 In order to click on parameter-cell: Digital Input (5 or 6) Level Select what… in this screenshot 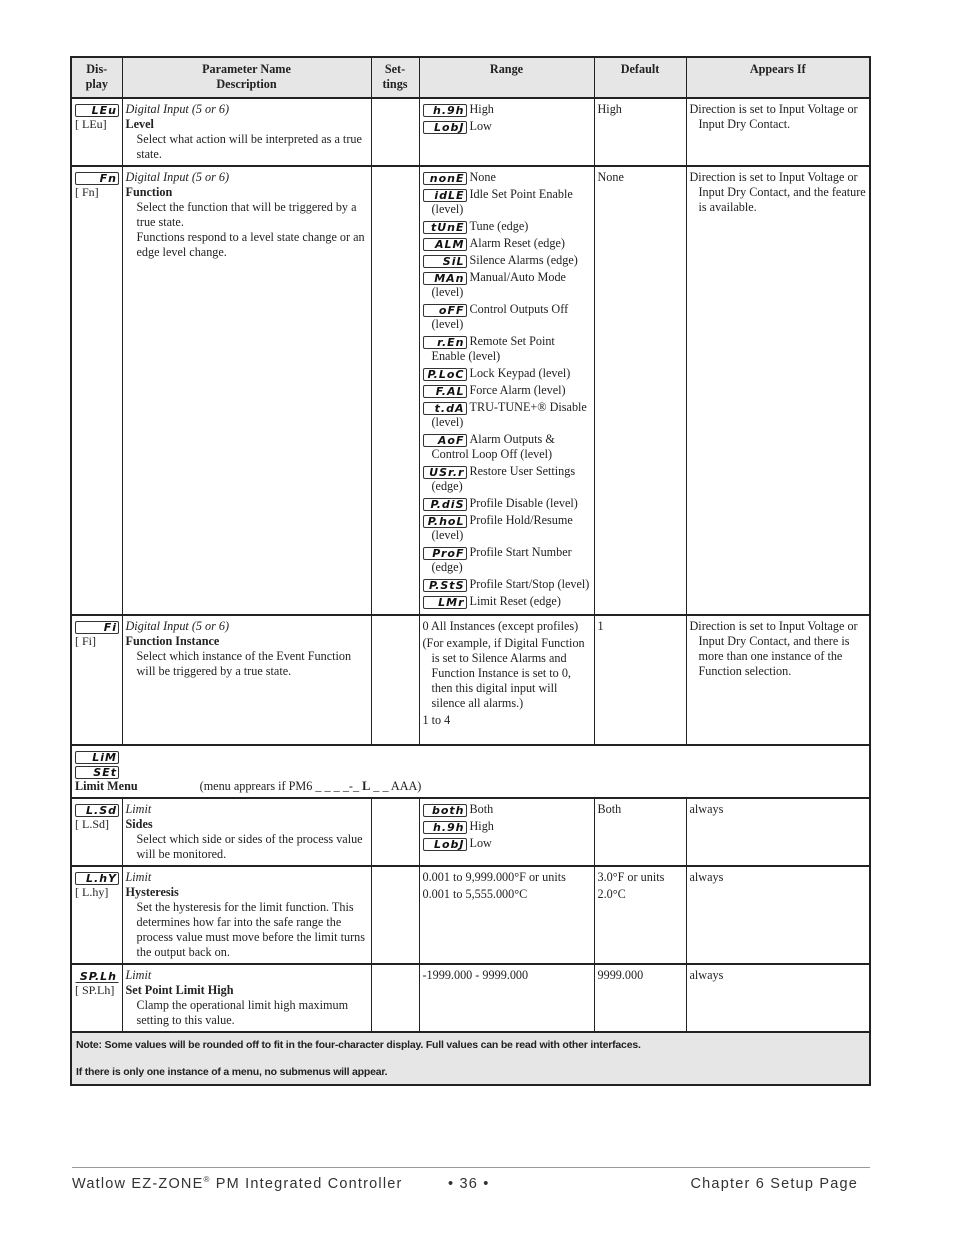, I will do `click(246, 132)`.